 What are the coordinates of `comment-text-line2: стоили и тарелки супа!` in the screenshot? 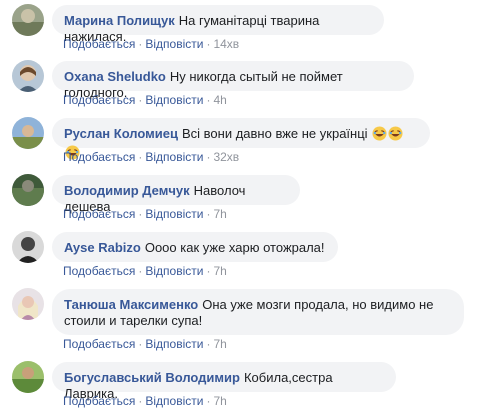 It's located at (133, 320).